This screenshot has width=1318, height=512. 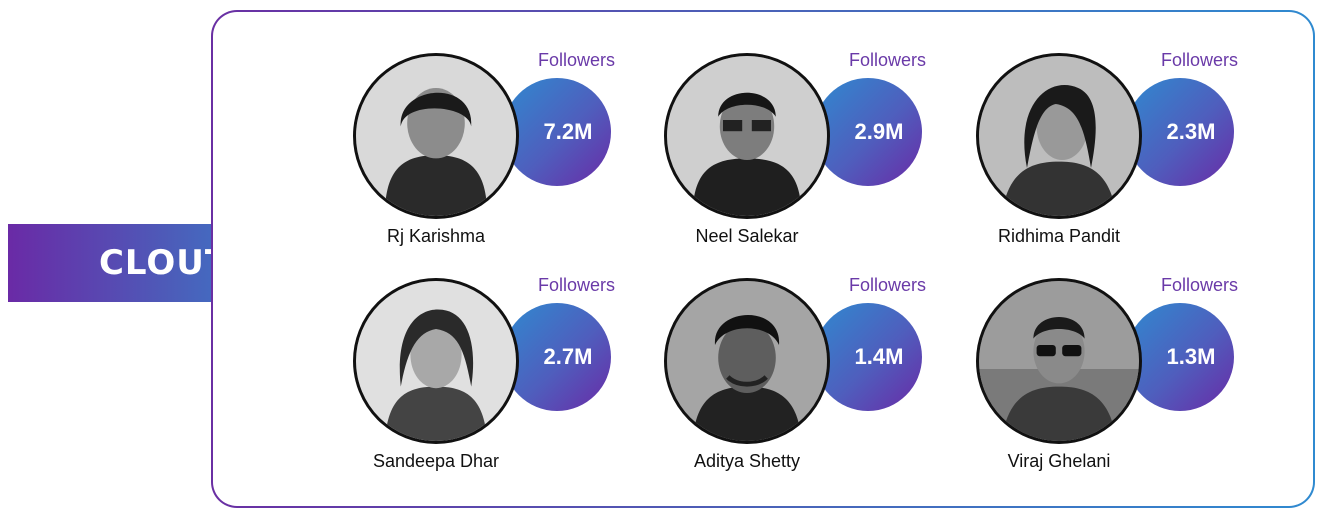 What do you see at coordinates (1191, 131) in the screenshot?
I see `followers-count: 2.3M` at bounding box center [1191, 131].